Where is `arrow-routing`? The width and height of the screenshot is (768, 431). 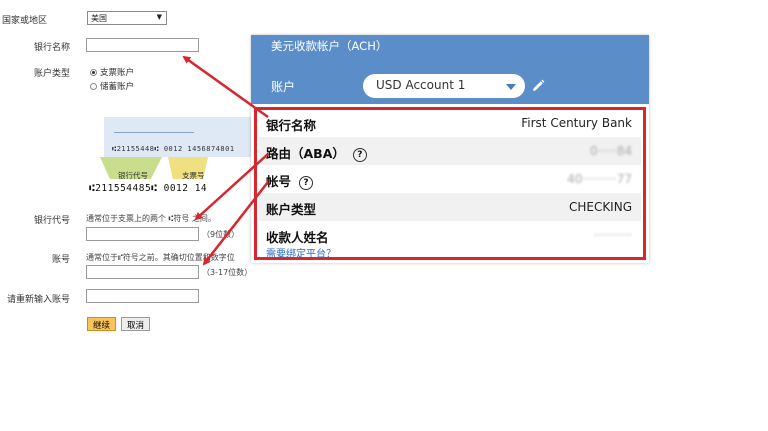
arrow-routing is located at coordinates (231, 187).